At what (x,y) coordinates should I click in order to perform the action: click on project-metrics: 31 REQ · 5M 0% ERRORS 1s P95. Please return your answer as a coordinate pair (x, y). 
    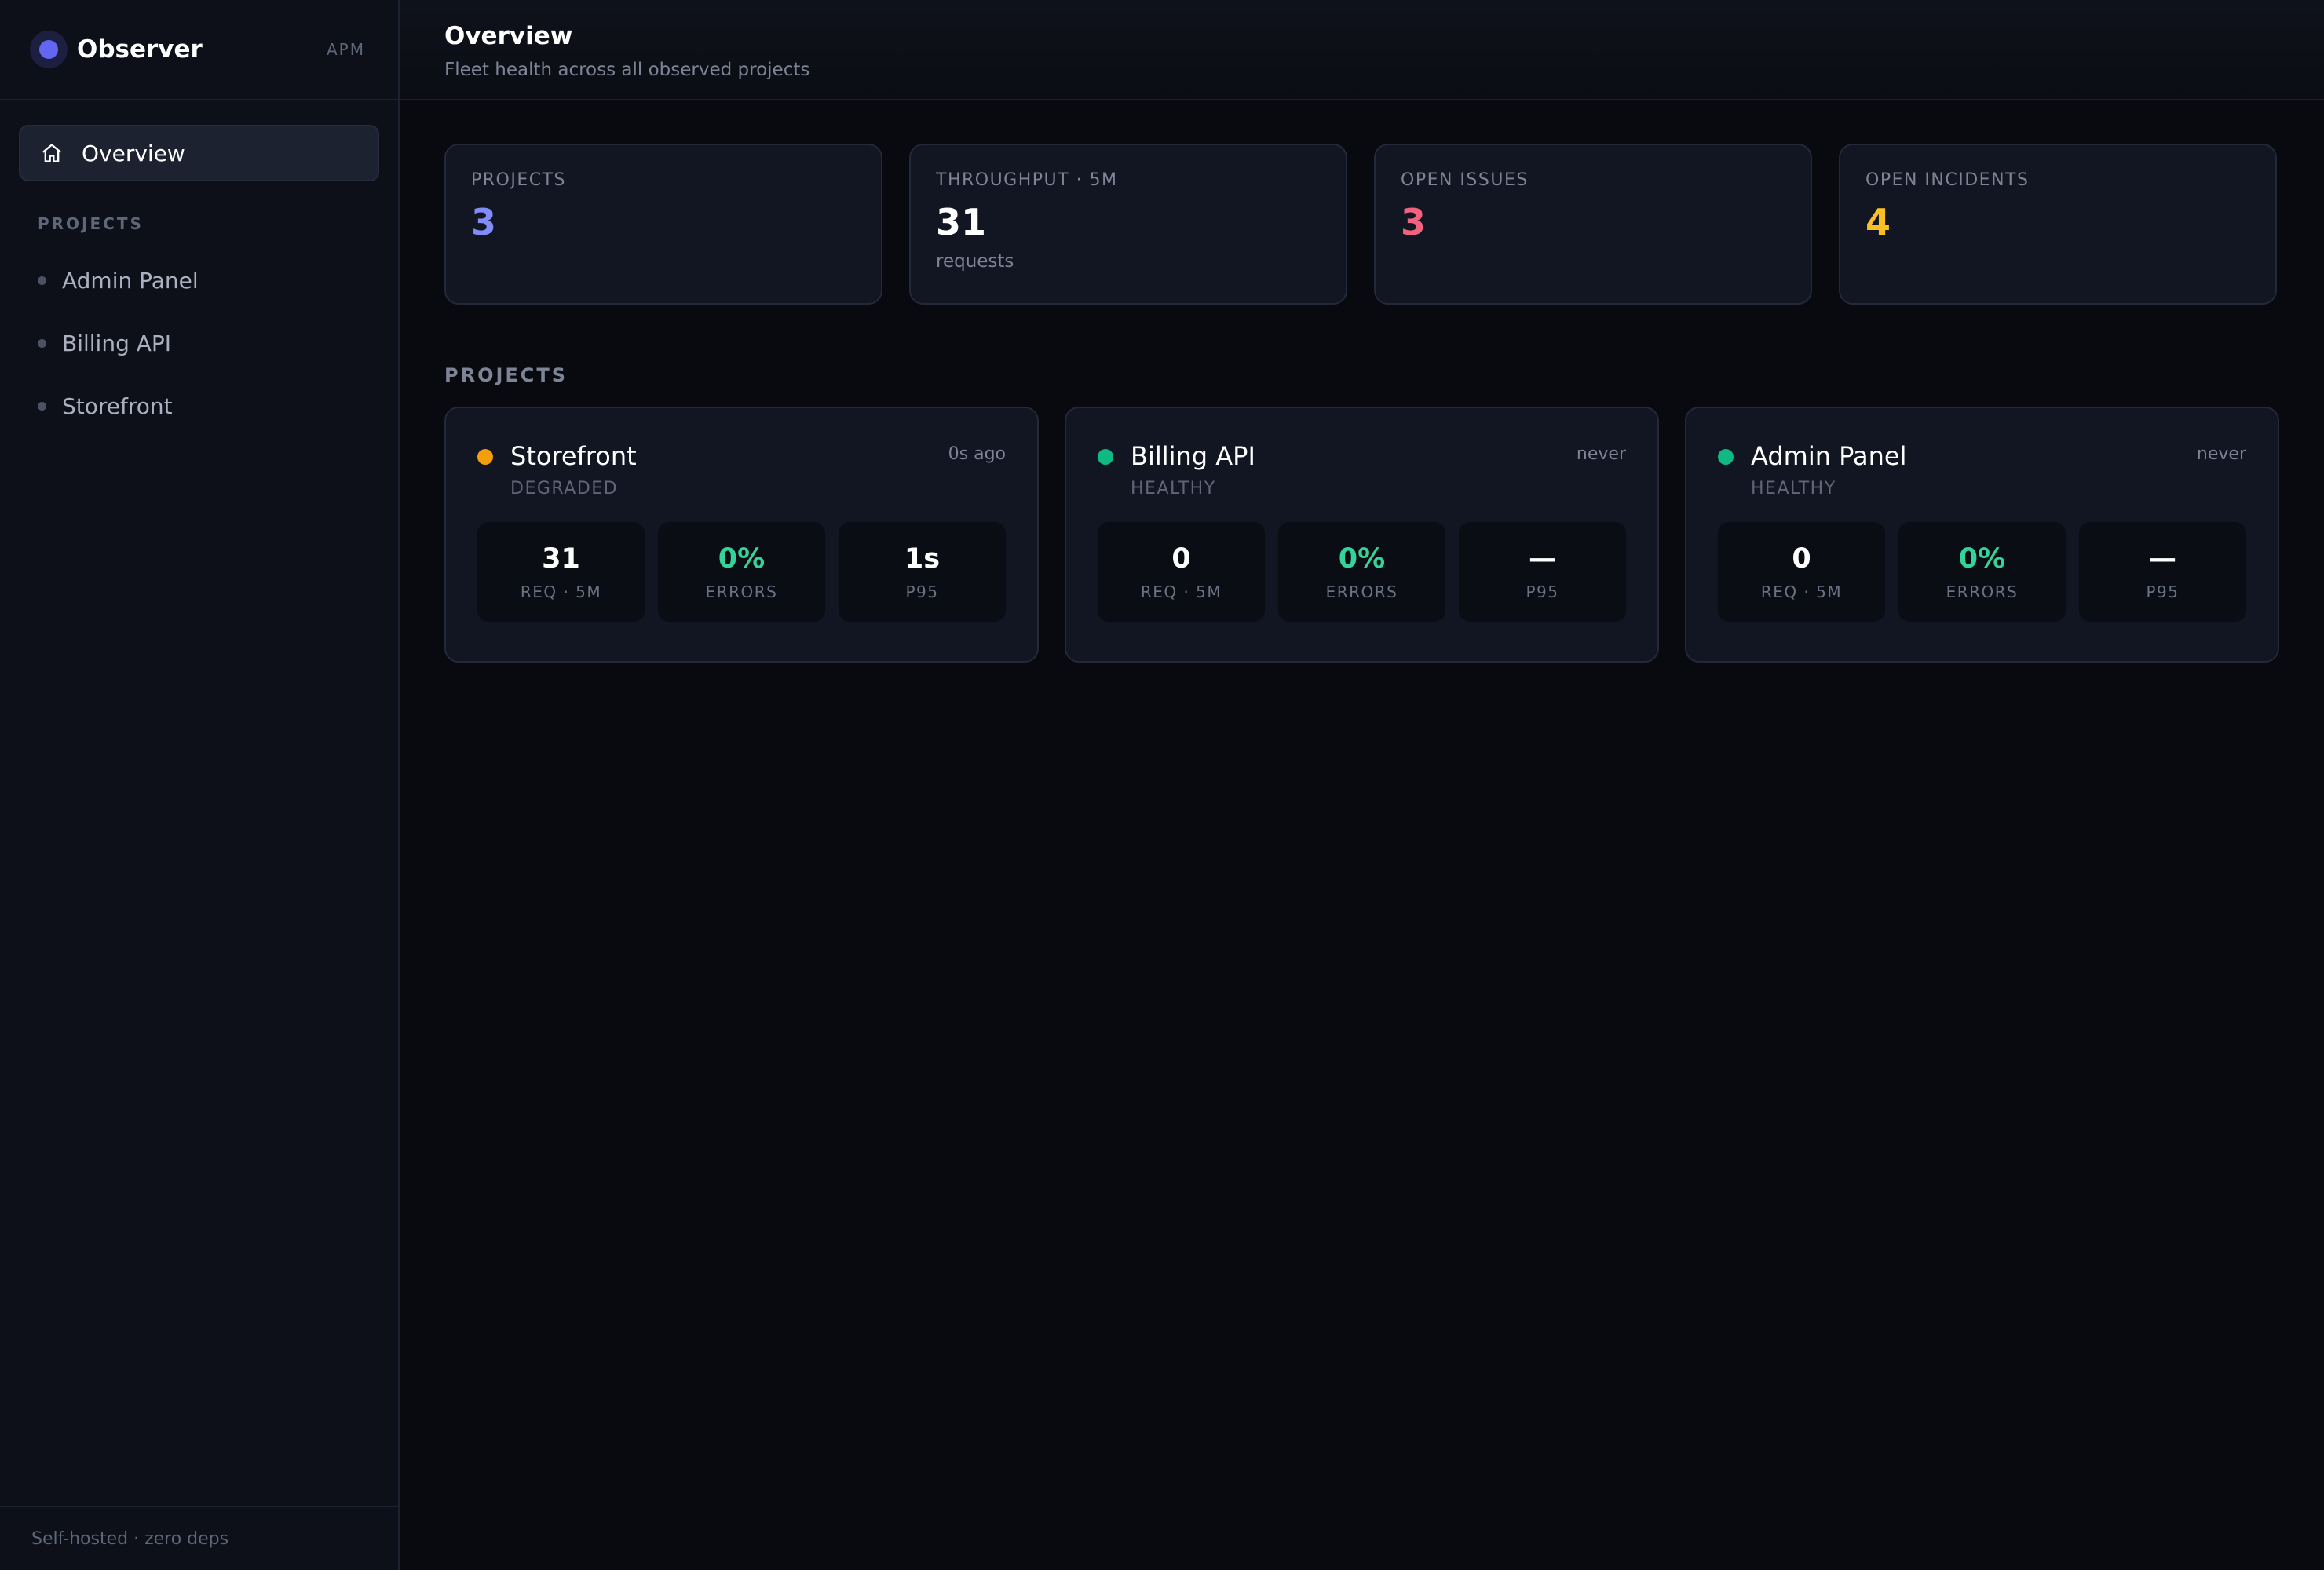
    Looking at the image, I should click on (741, 572).